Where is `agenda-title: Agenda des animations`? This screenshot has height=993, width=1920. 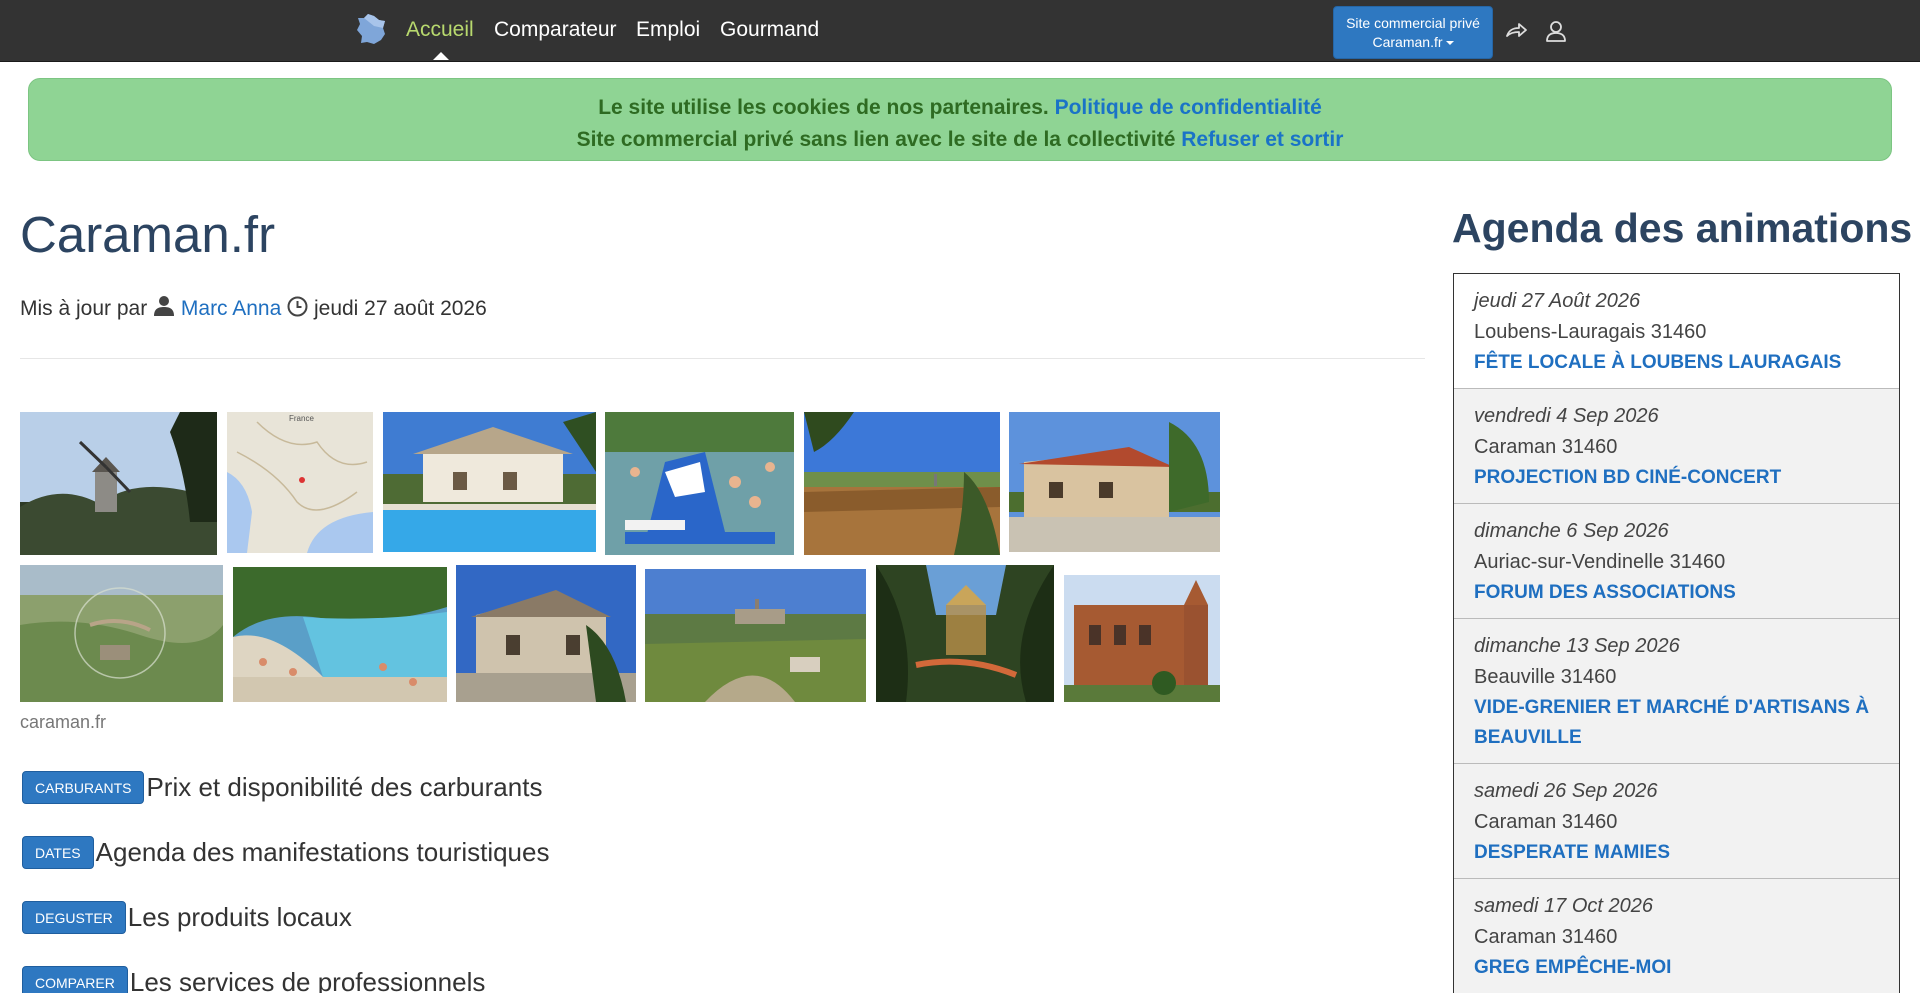 agenda-title: Agenda des animations is located at coordinates (1682, 228).